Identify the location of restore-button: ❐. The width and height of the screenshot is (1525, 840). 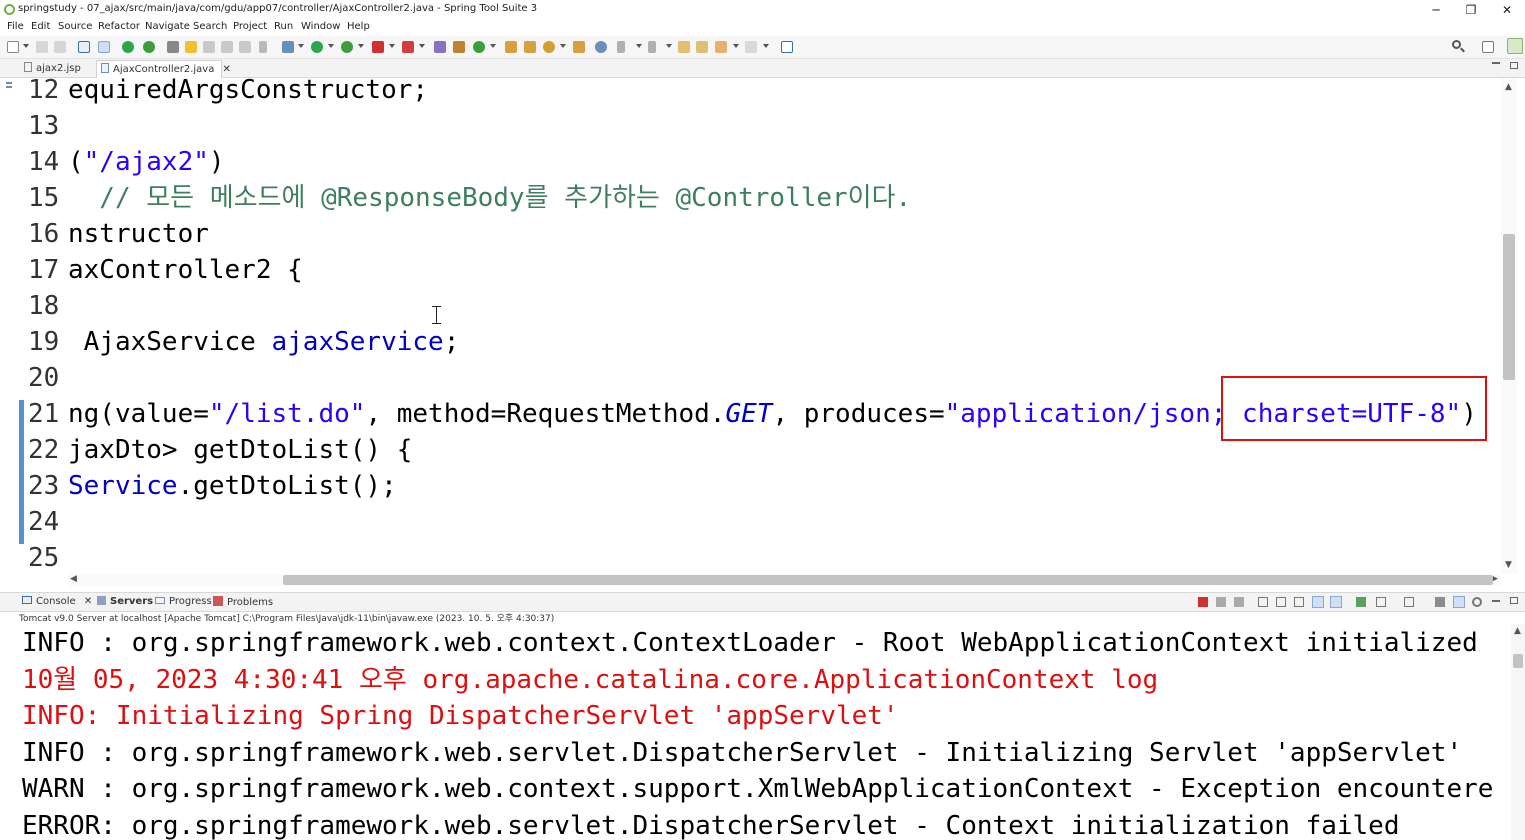
(1471, 10).